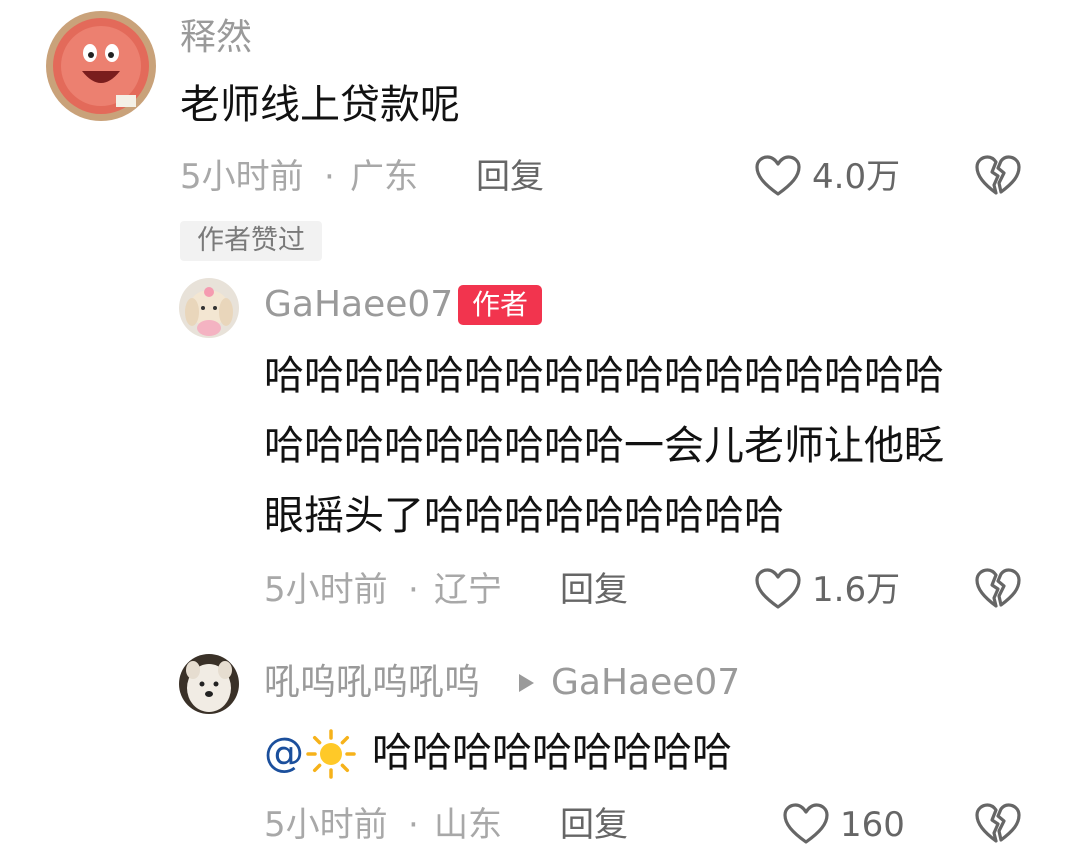  I want to click on comment-text: 老师线上贷款呢, so click(320, 105).